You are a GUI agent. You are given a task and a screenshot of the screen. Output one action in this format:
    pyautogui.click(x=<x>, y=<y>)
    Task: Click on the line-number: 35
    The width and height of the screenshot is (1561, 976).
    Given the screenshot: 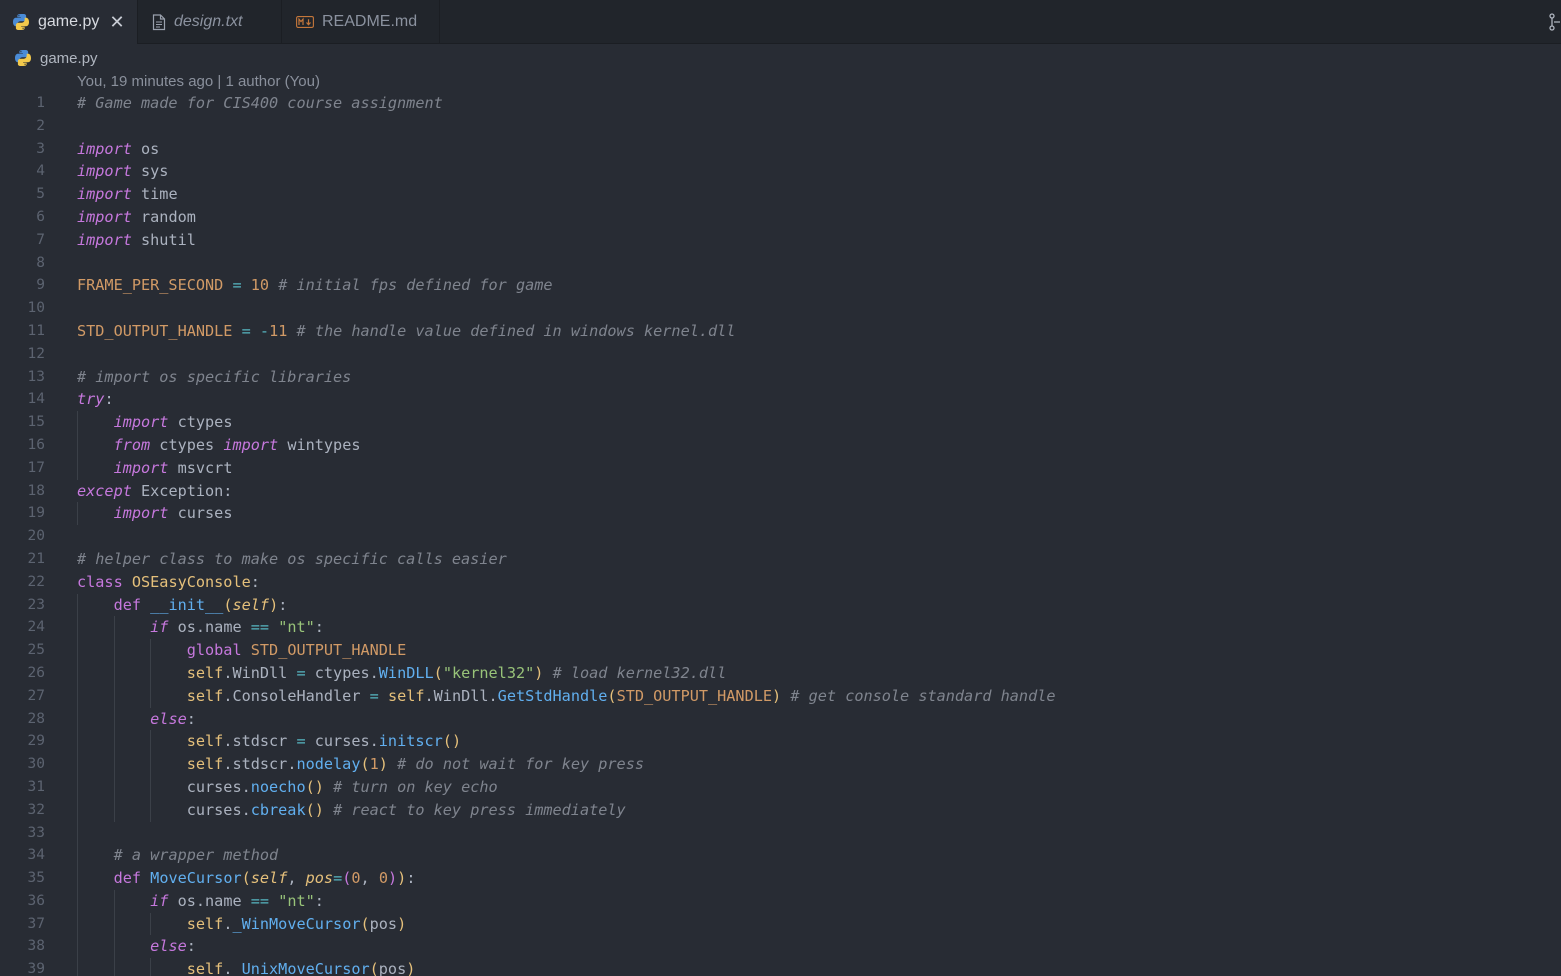 What is the action you would take?
    pyautogui.click(x=22, y=878)
    